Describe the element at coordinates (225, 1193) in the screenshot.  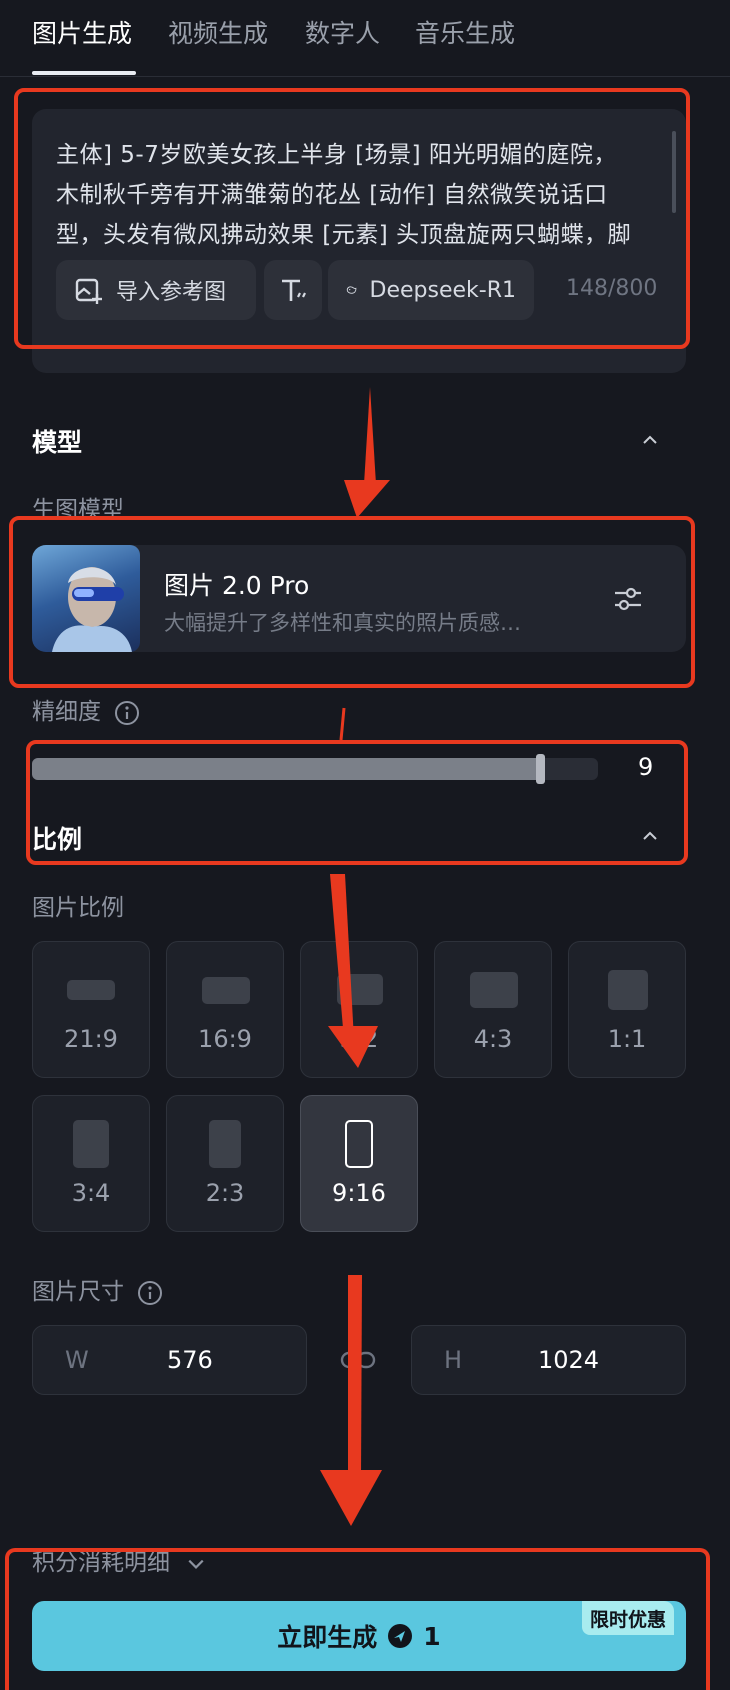
I see `ratio-label: 2:3` at that location.